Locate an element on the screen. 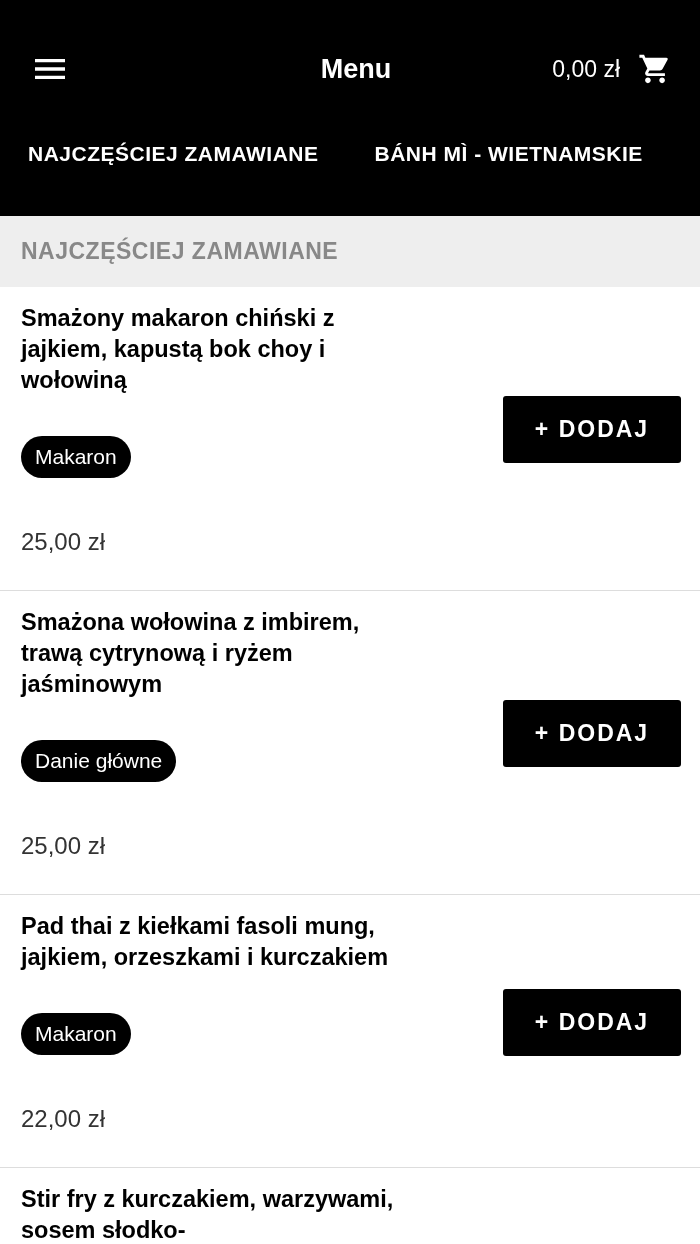  dish-name: Smażony makaron chiński z jajkiem, kapustą bok choy i wołowiną is located at coordinates (178, 349).